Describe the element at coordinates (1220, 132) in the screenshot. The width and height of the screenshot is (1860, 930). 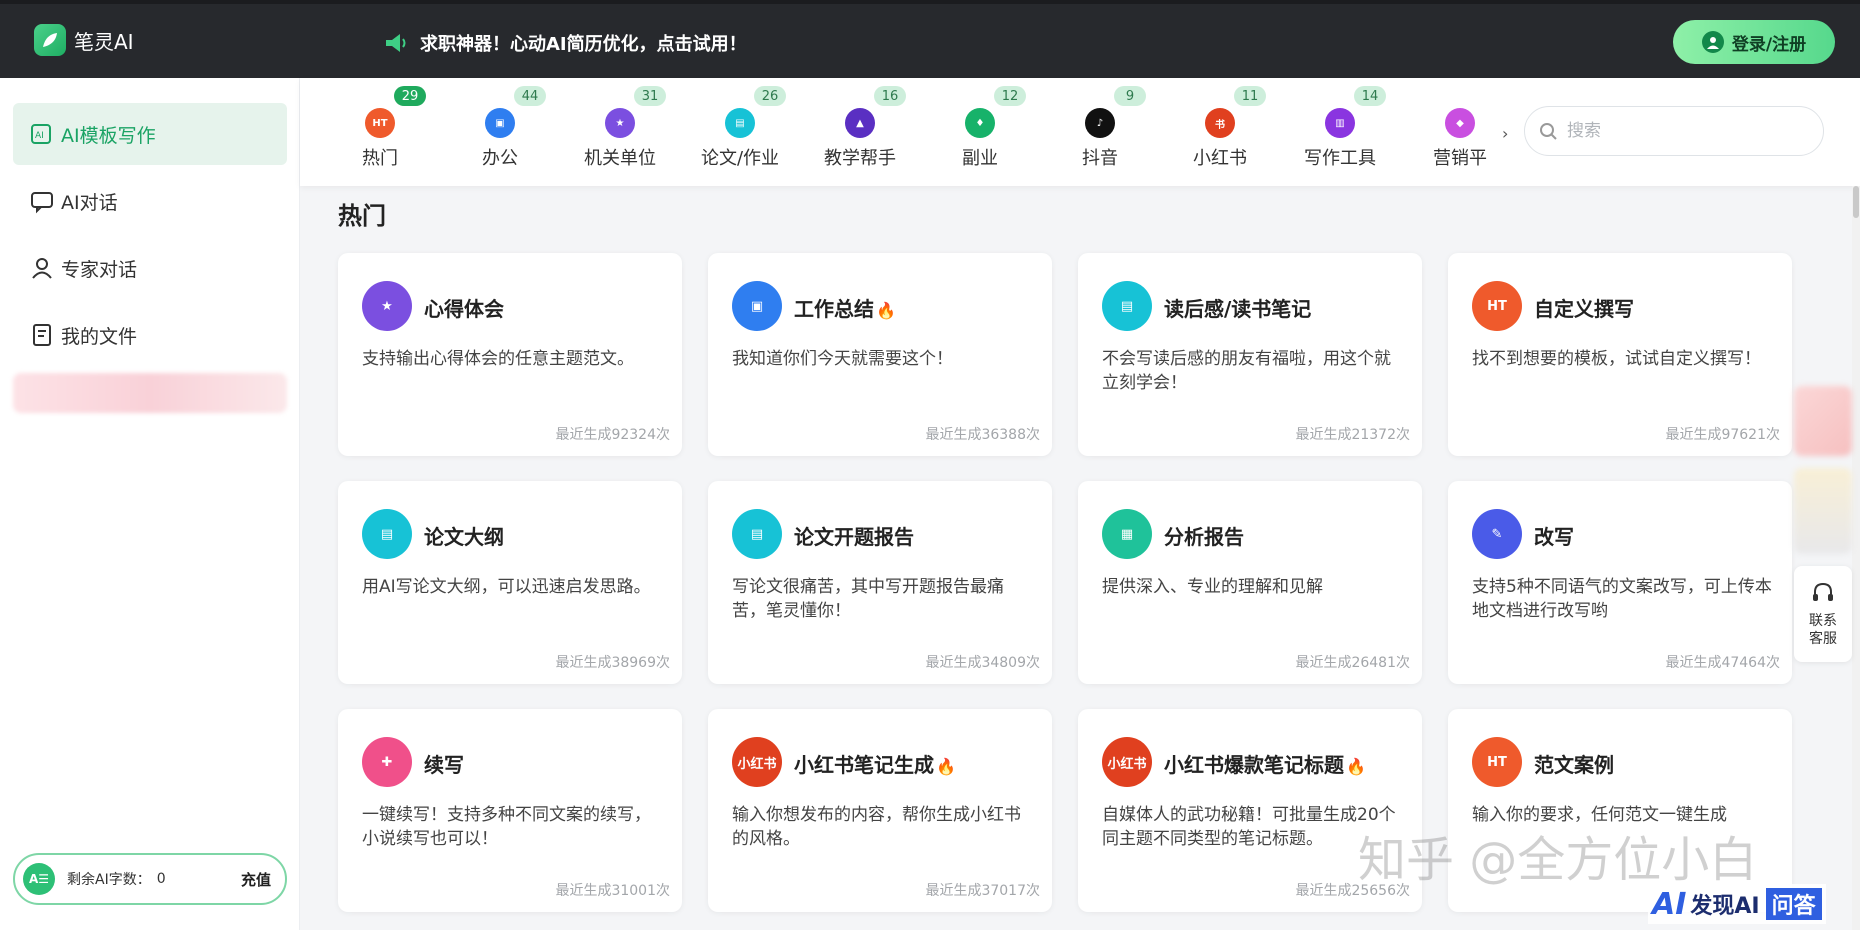
I see `category-tab: 11 书小红书` at that location.